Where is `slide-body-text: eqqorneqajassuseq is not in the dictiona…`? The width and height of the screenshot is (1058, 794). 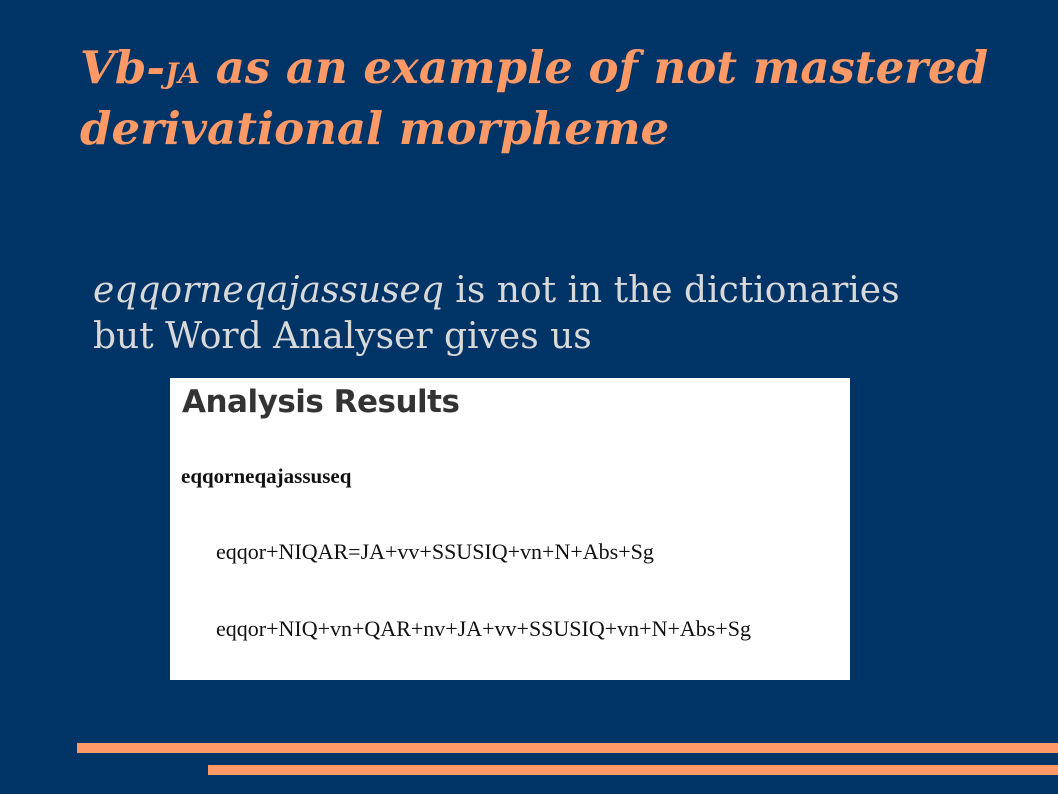
slide-body-text: eqqorneqajassuseq is not in the dictiona… is located at coordinates (563, 314).